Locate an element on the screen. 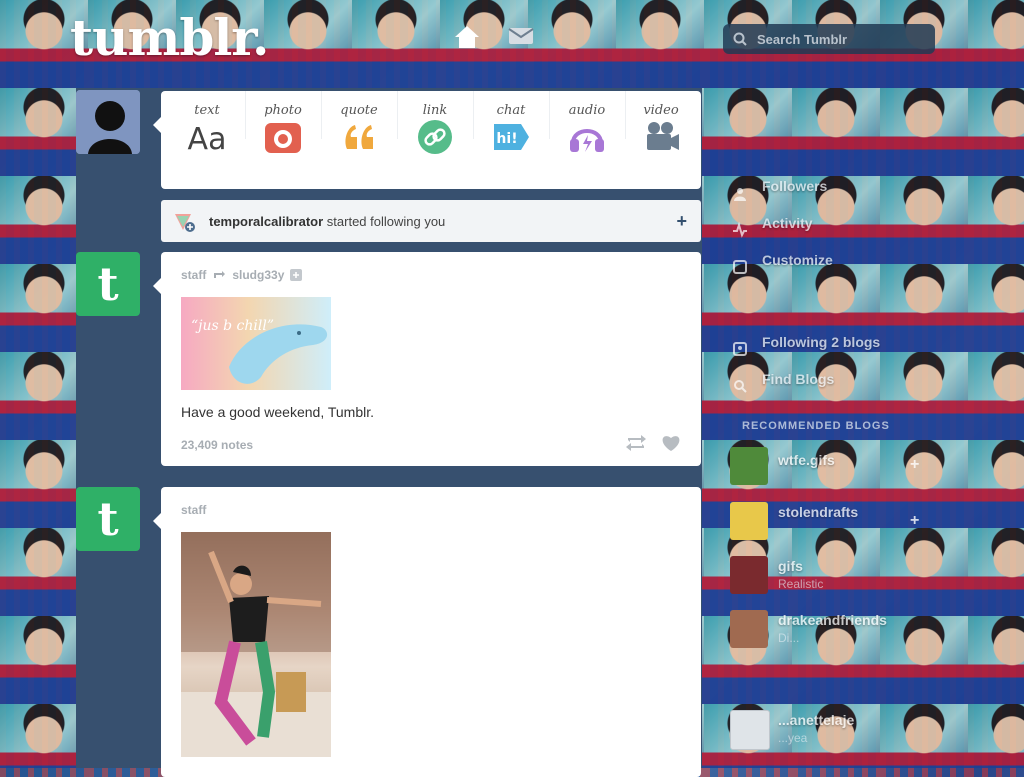 The height and width of the screenshot is (777, 1024). search-box is located at coordinates (829, 39).